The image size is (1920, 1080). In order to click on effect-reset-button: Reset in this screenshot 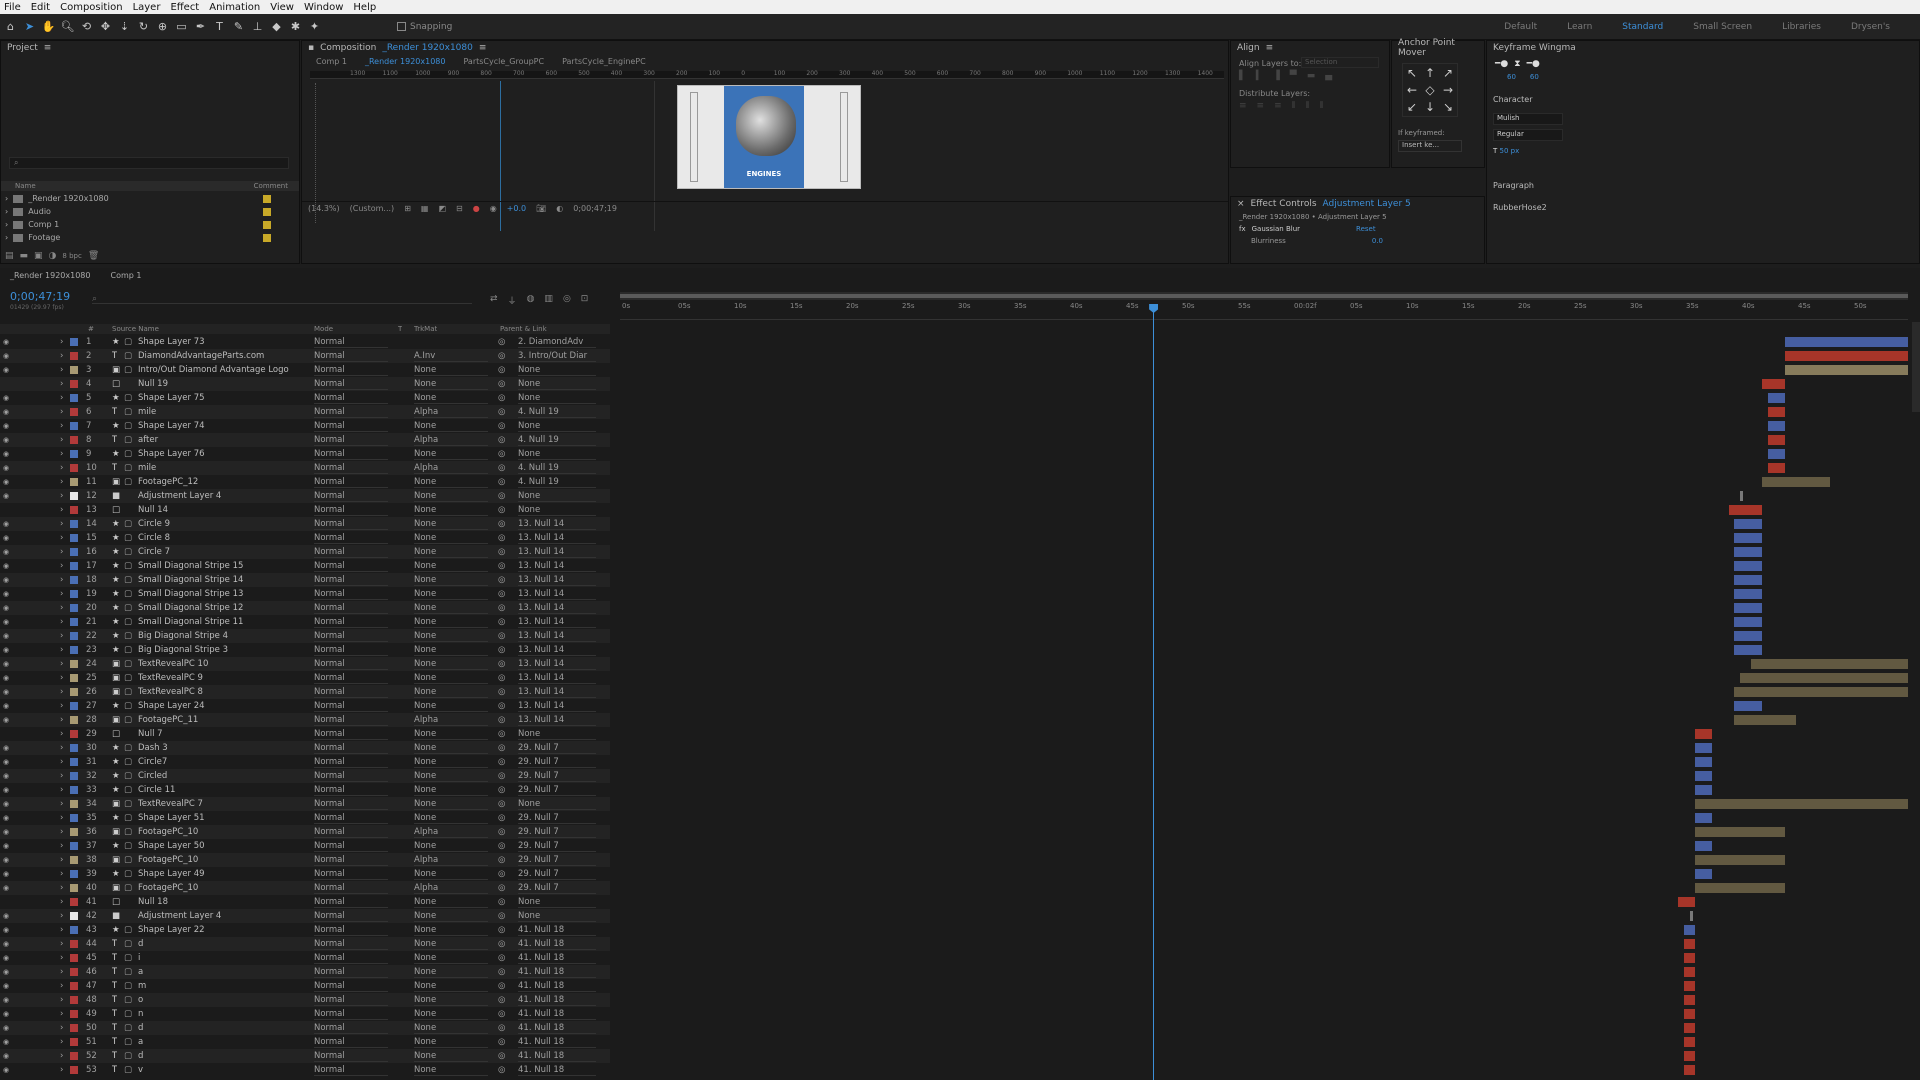, I will do `click(1366, 229)`.